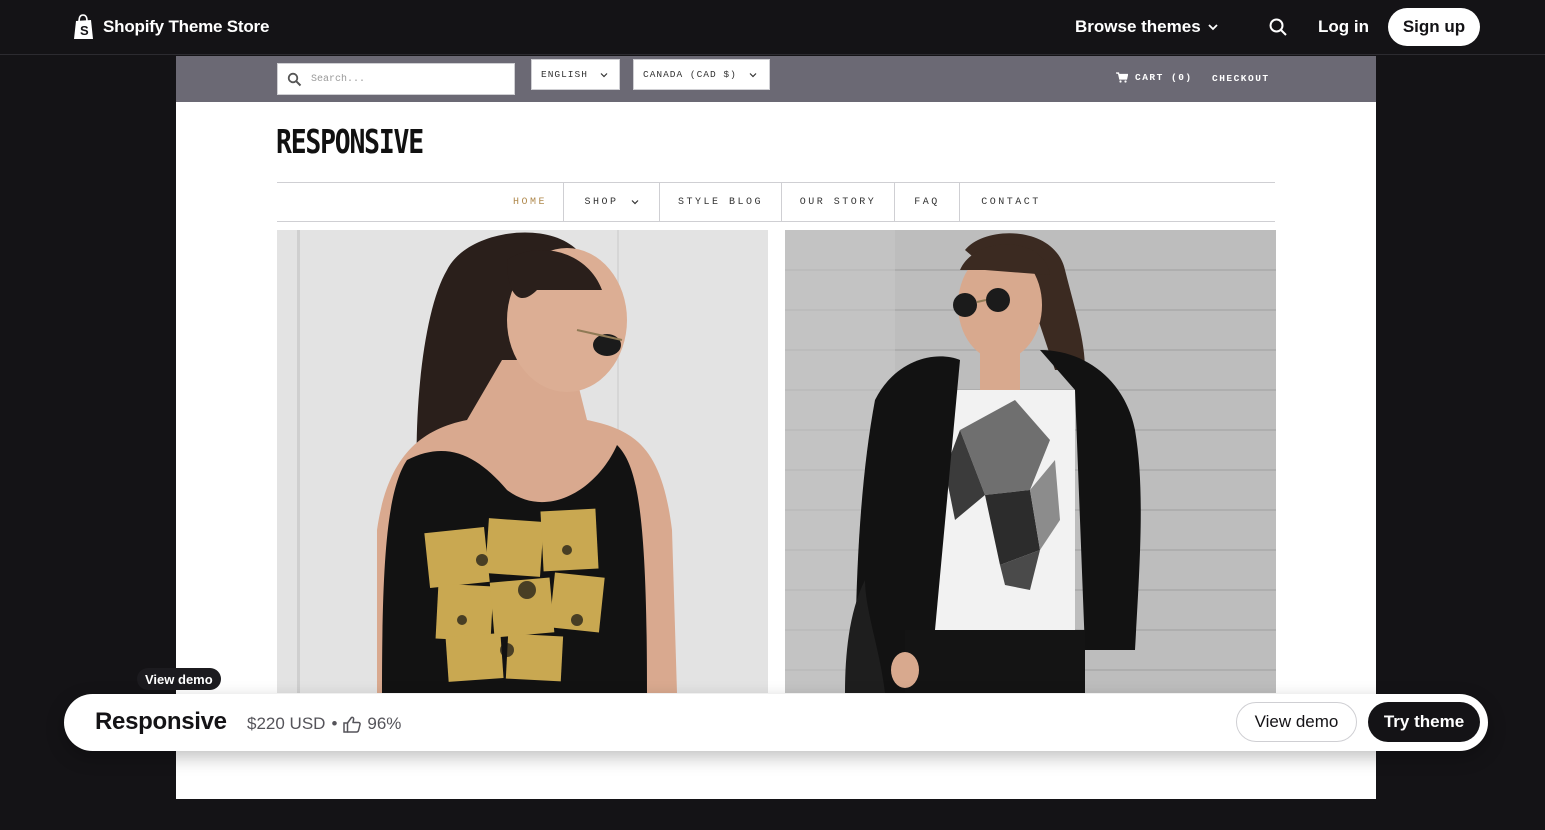  I want to click on try-theme-button: Try theme, so click(1424, 722).